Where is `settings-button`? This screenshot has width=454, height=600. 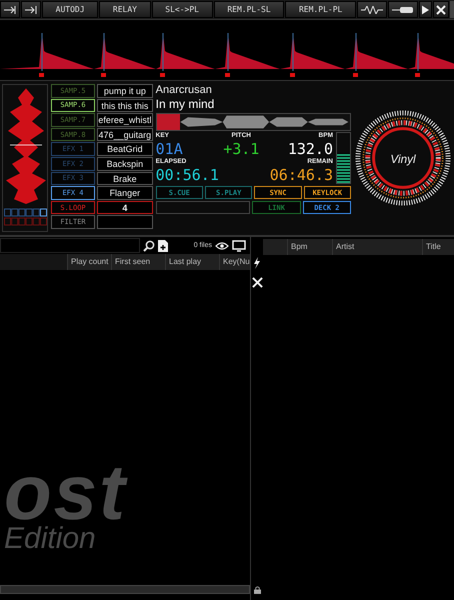
settings-button is located at coordinates (441, 9).